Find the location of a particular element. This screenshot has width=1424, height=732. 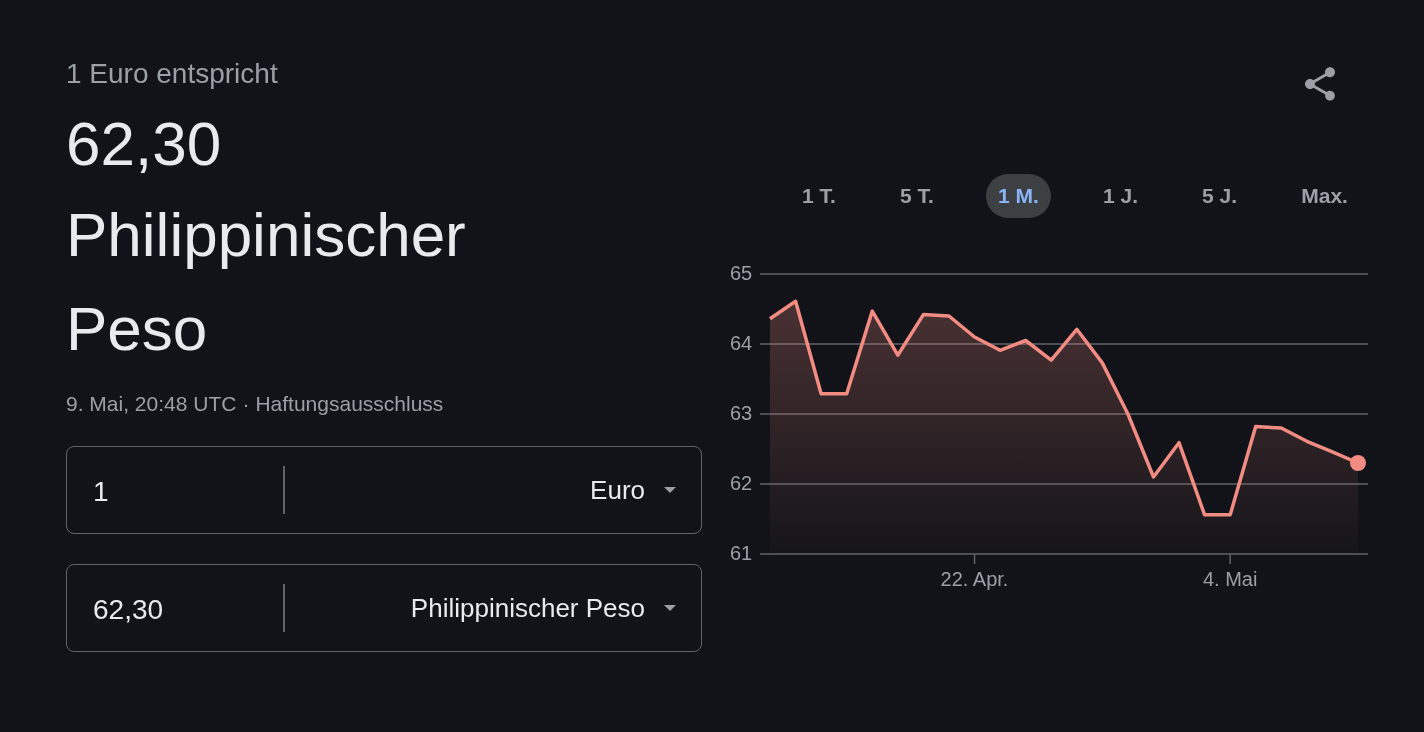

period-tab: Max. is located at coordinates (1324, 196).